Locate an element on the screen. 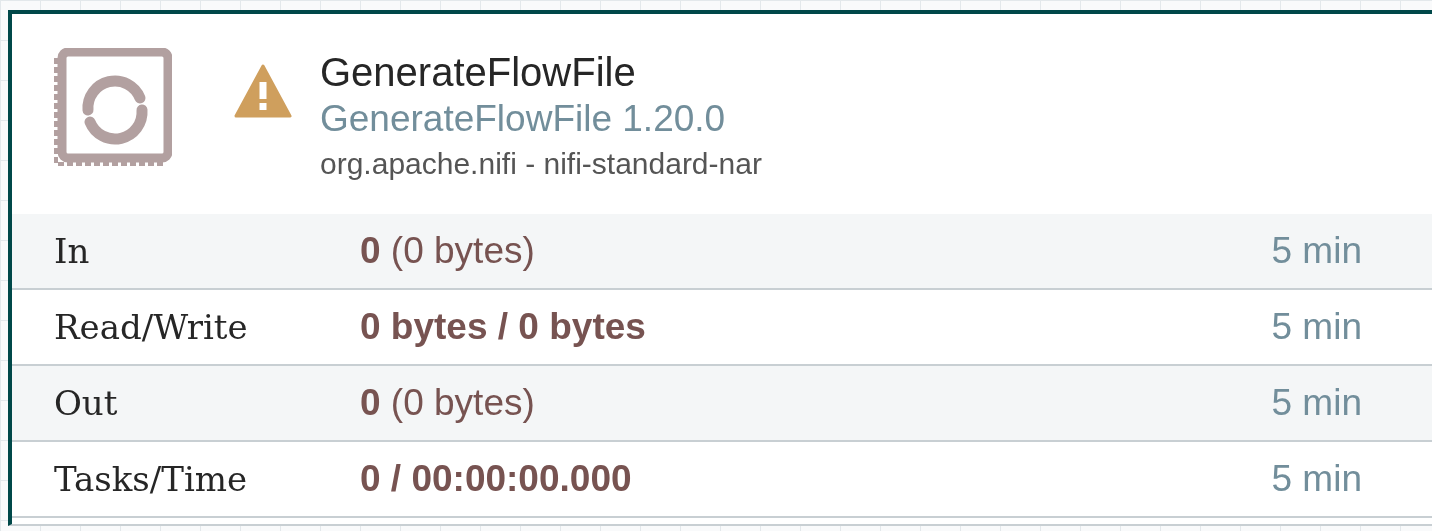  stat-label: Tasks/Time is located at coordinates (151, 479).